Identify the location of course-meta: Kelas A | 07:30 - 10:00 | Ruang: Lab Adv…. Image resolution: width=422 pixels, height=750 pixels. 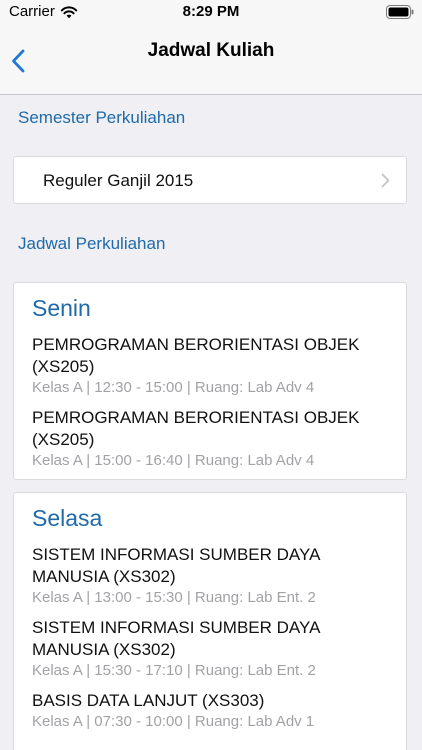
(173, 721).